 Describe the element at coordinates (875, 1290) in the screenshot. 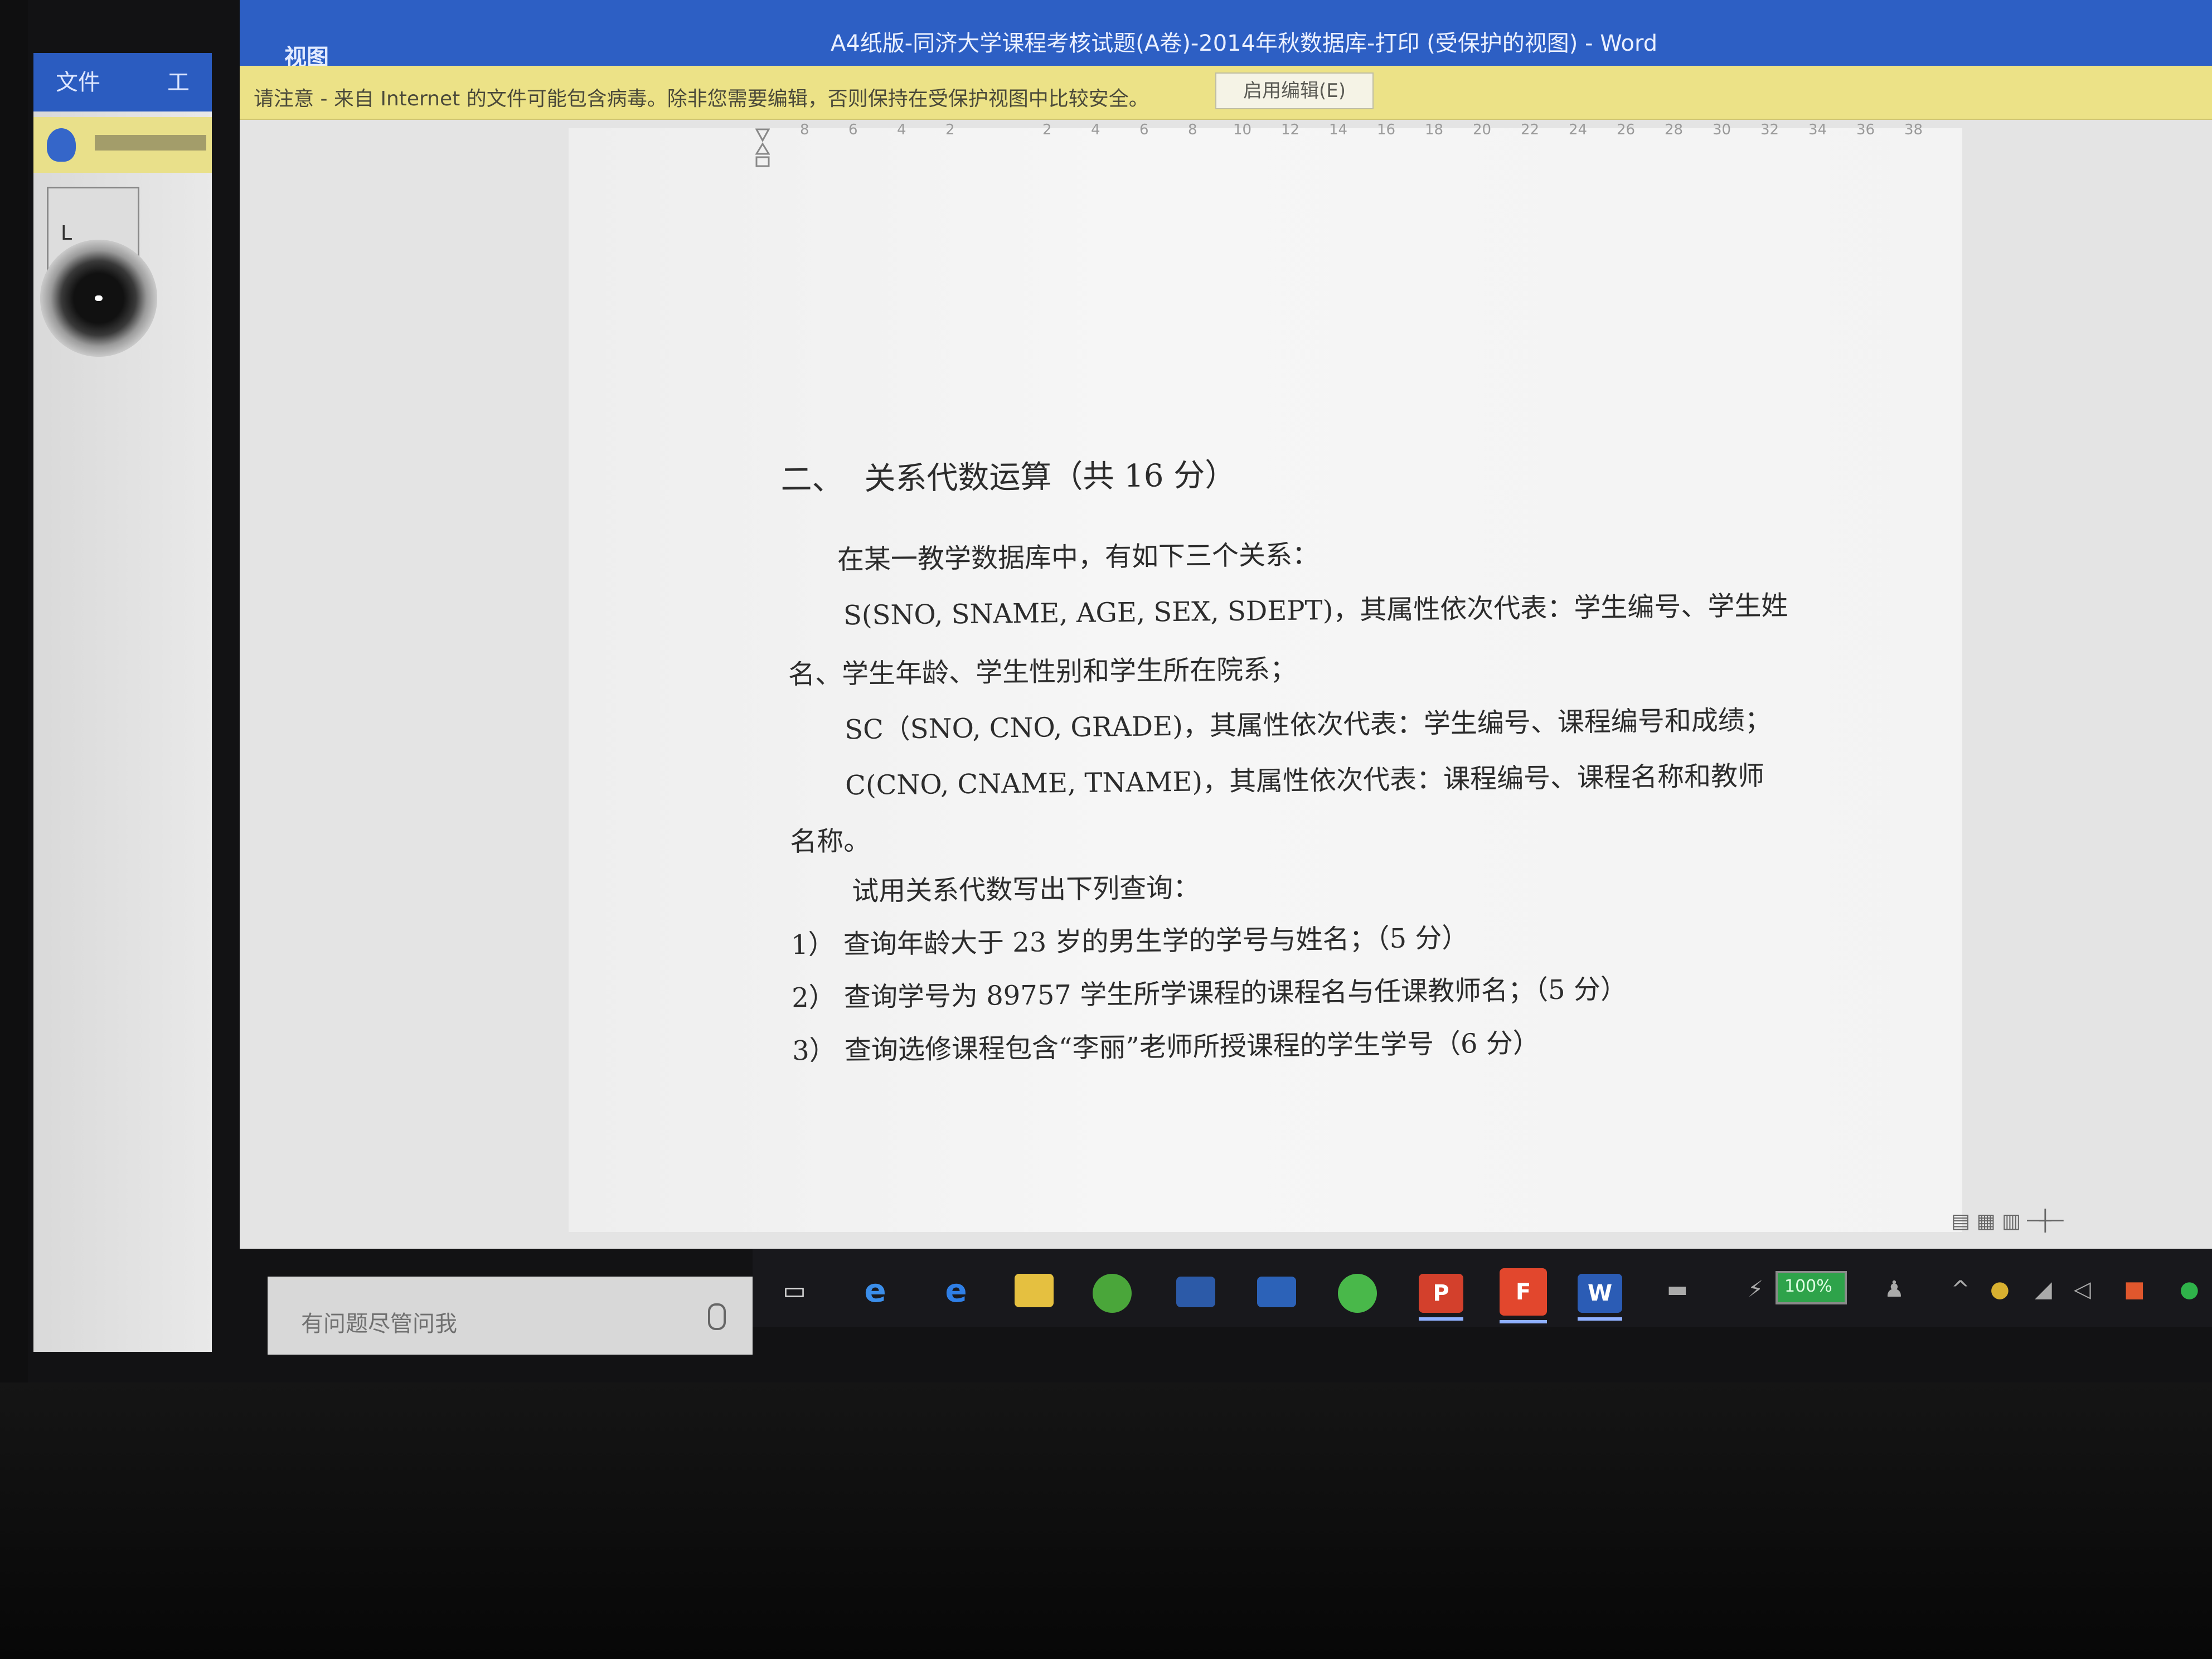

I see `ie-icon: e` at that location.